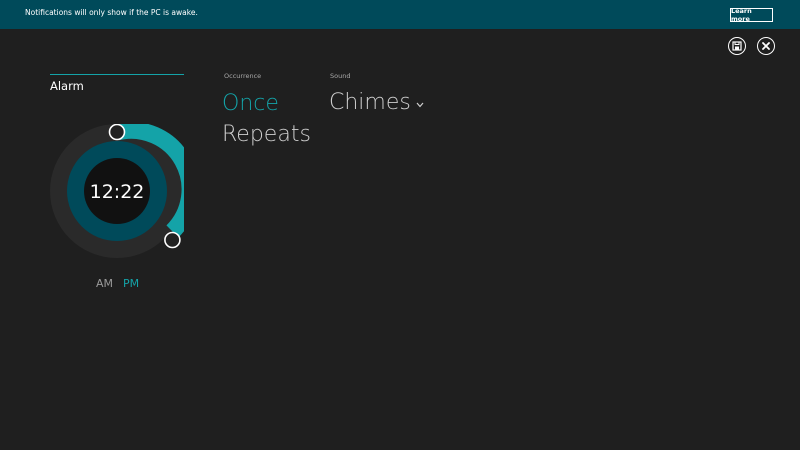  What do you see at coordinates (243, 76) in the screenshot?
I see `occurrence-label: Occurrence` at bounding box center [243, 76].